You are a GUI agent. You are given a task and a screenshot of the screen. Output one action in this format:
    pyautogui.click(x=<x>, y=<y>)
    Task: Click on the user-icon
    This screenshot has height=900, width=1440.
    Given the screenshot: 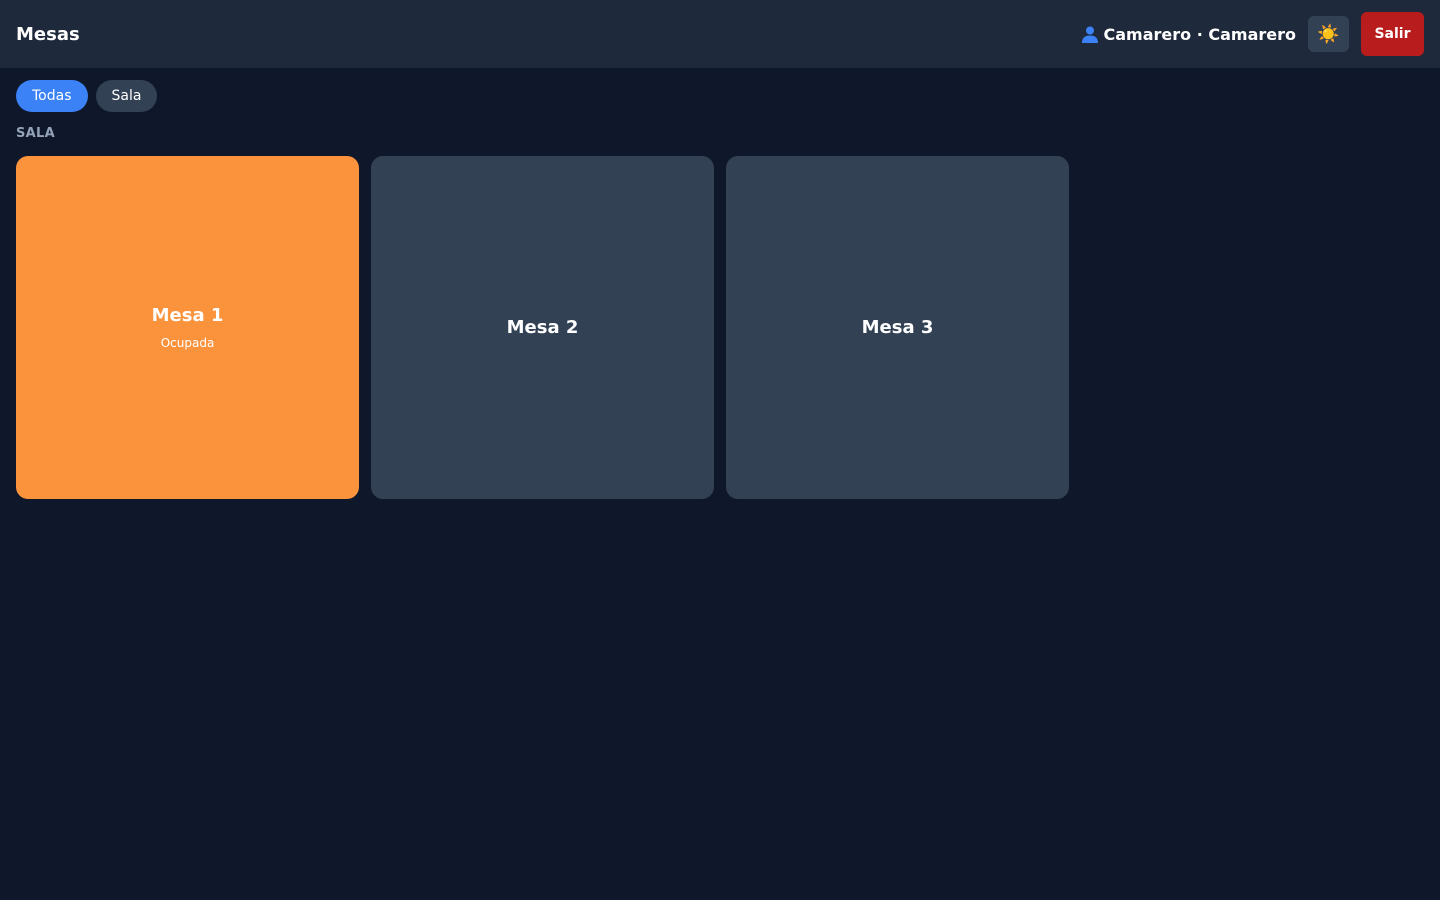 What is the action you would take?
    pyautogui.click(x=1089, y=34)
    